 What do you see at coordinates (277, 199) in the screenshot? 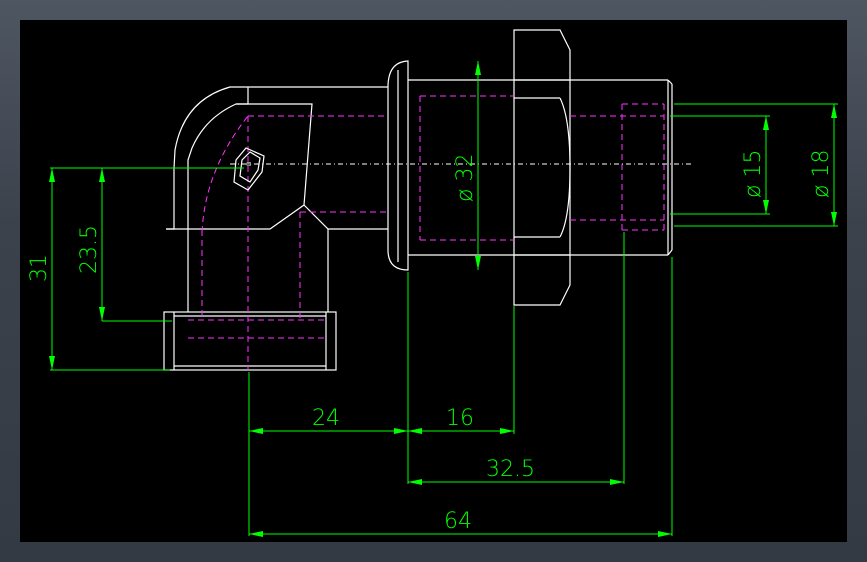
I see `elbow-body-outline` at bounding box center [277, 199].